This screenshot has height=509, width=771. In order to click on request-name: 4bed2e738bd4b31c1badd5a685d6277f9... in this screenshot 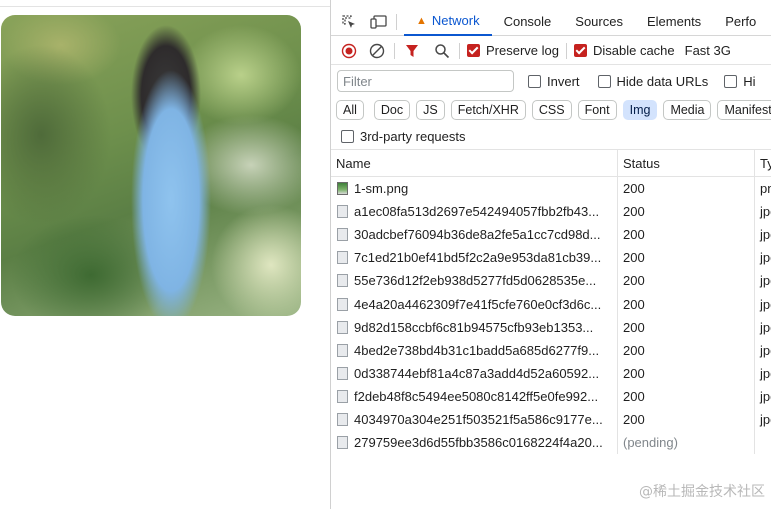, I will do `click(477, 350)`.